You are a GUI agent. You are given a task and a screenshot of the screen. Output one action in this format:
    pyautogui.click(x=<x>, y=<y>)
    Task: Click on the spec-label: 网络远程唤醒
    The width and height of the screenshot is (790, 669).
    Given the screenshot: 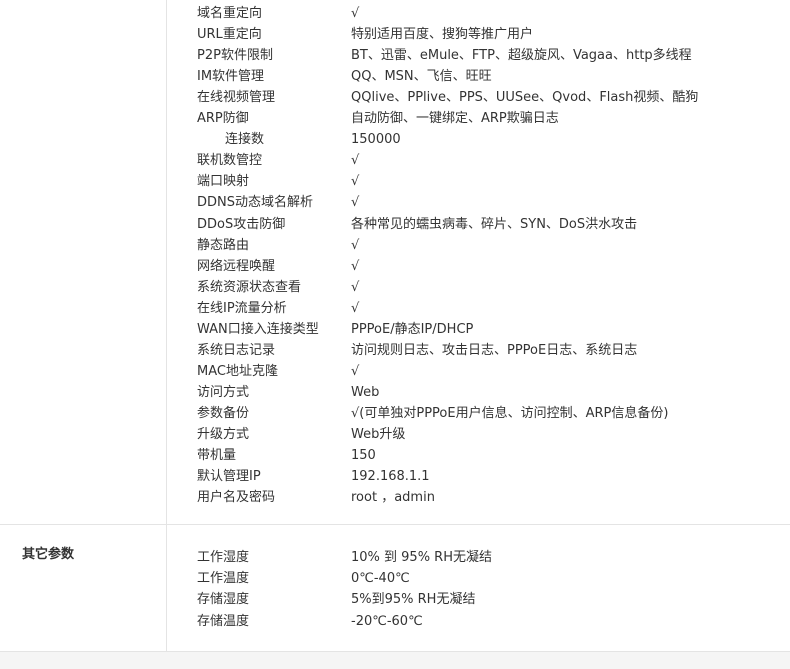 What is the action you would take?
    pyautogui.click(x=236, y=266)
    